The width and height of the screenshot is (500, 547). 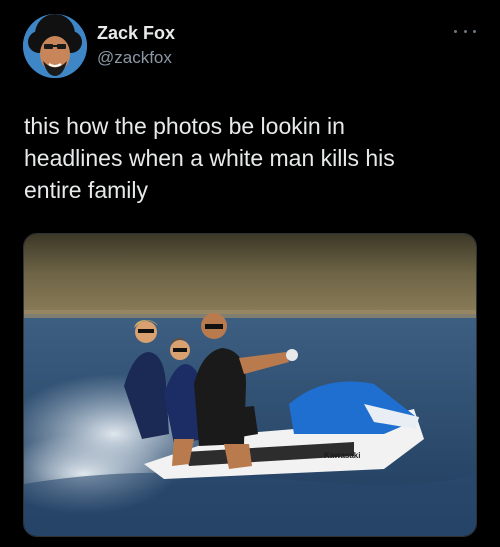 What do you see at coordinates (86, 190) in the screenshot?
I see `tweet-text-line: entire family` at bounding box center [86, 190].